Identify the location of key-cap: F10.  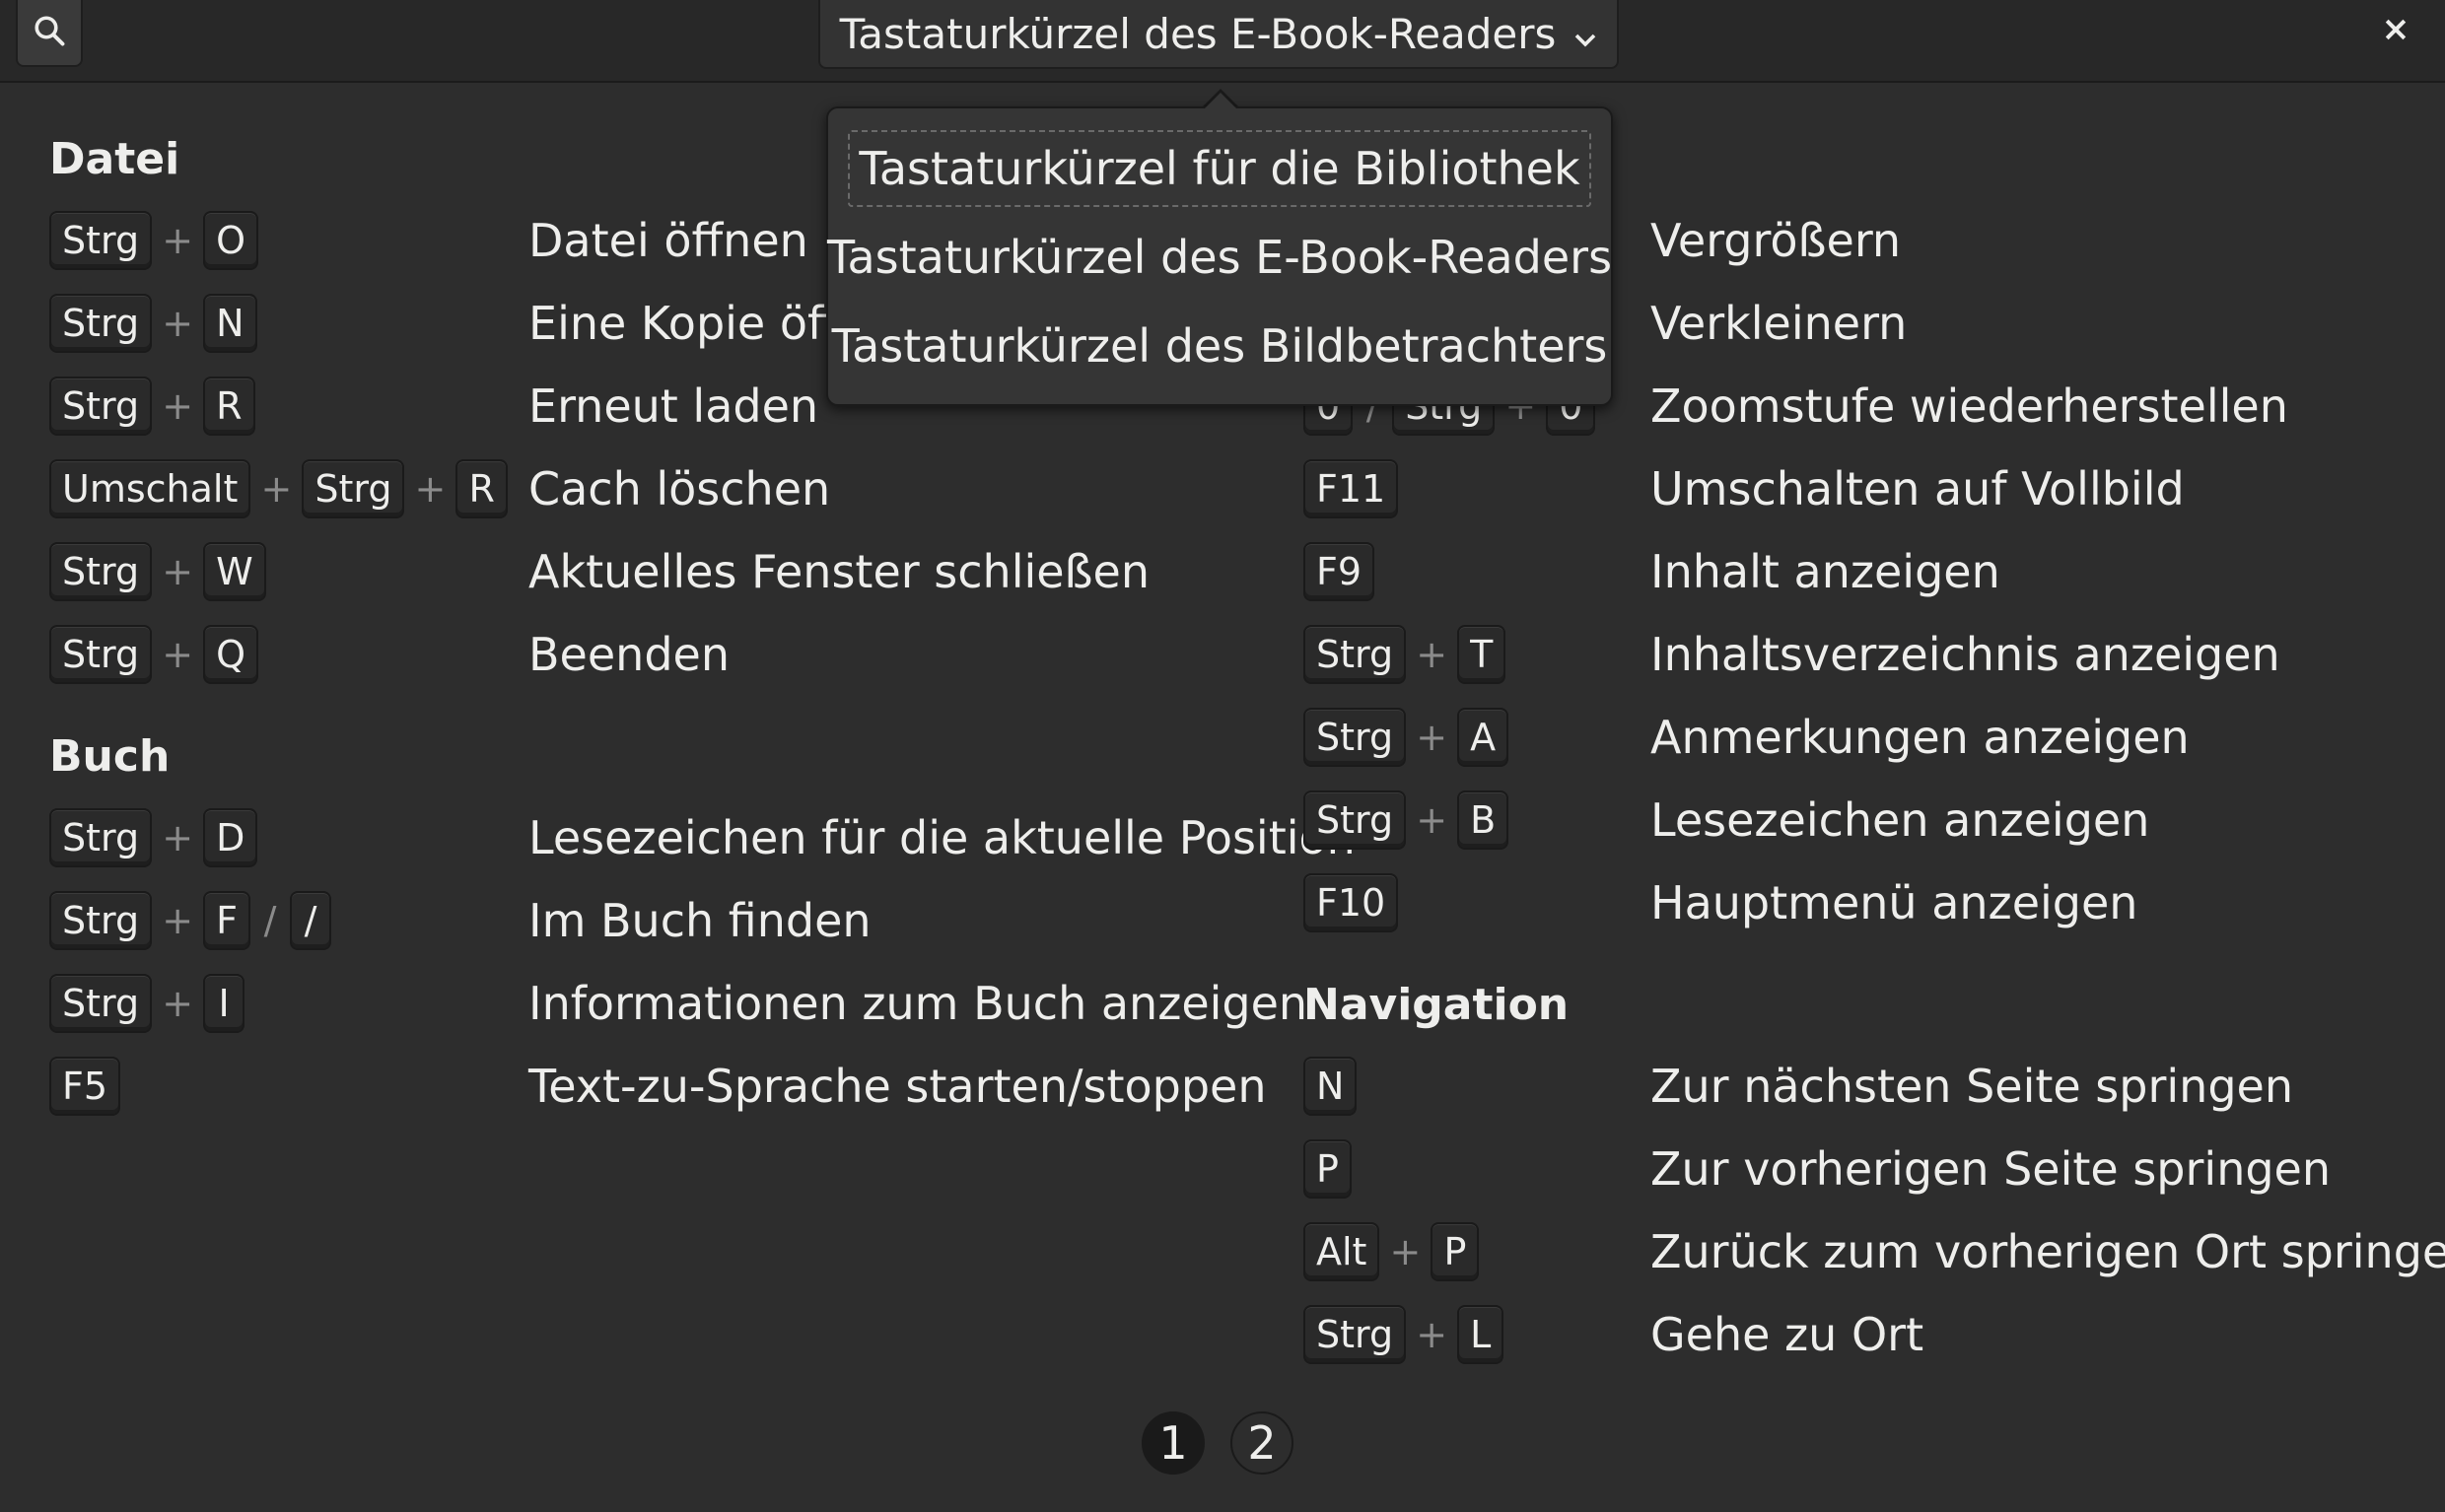
(1351, 903).